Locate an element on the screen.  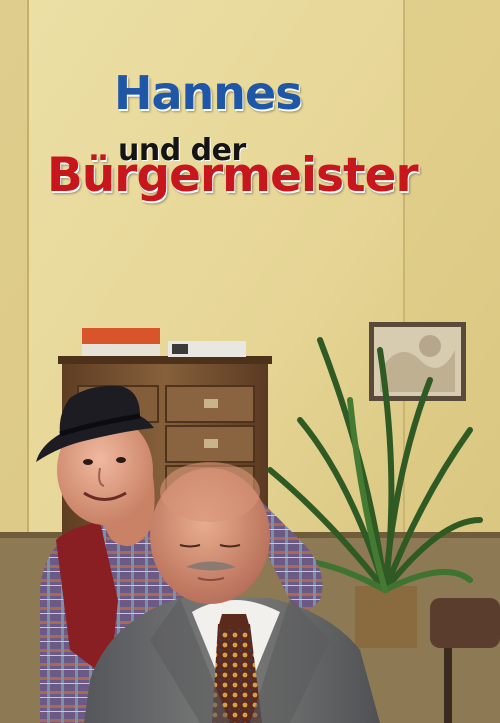
title-line-buergermeister: Bürgermeister is located at coordinates (233, 175).